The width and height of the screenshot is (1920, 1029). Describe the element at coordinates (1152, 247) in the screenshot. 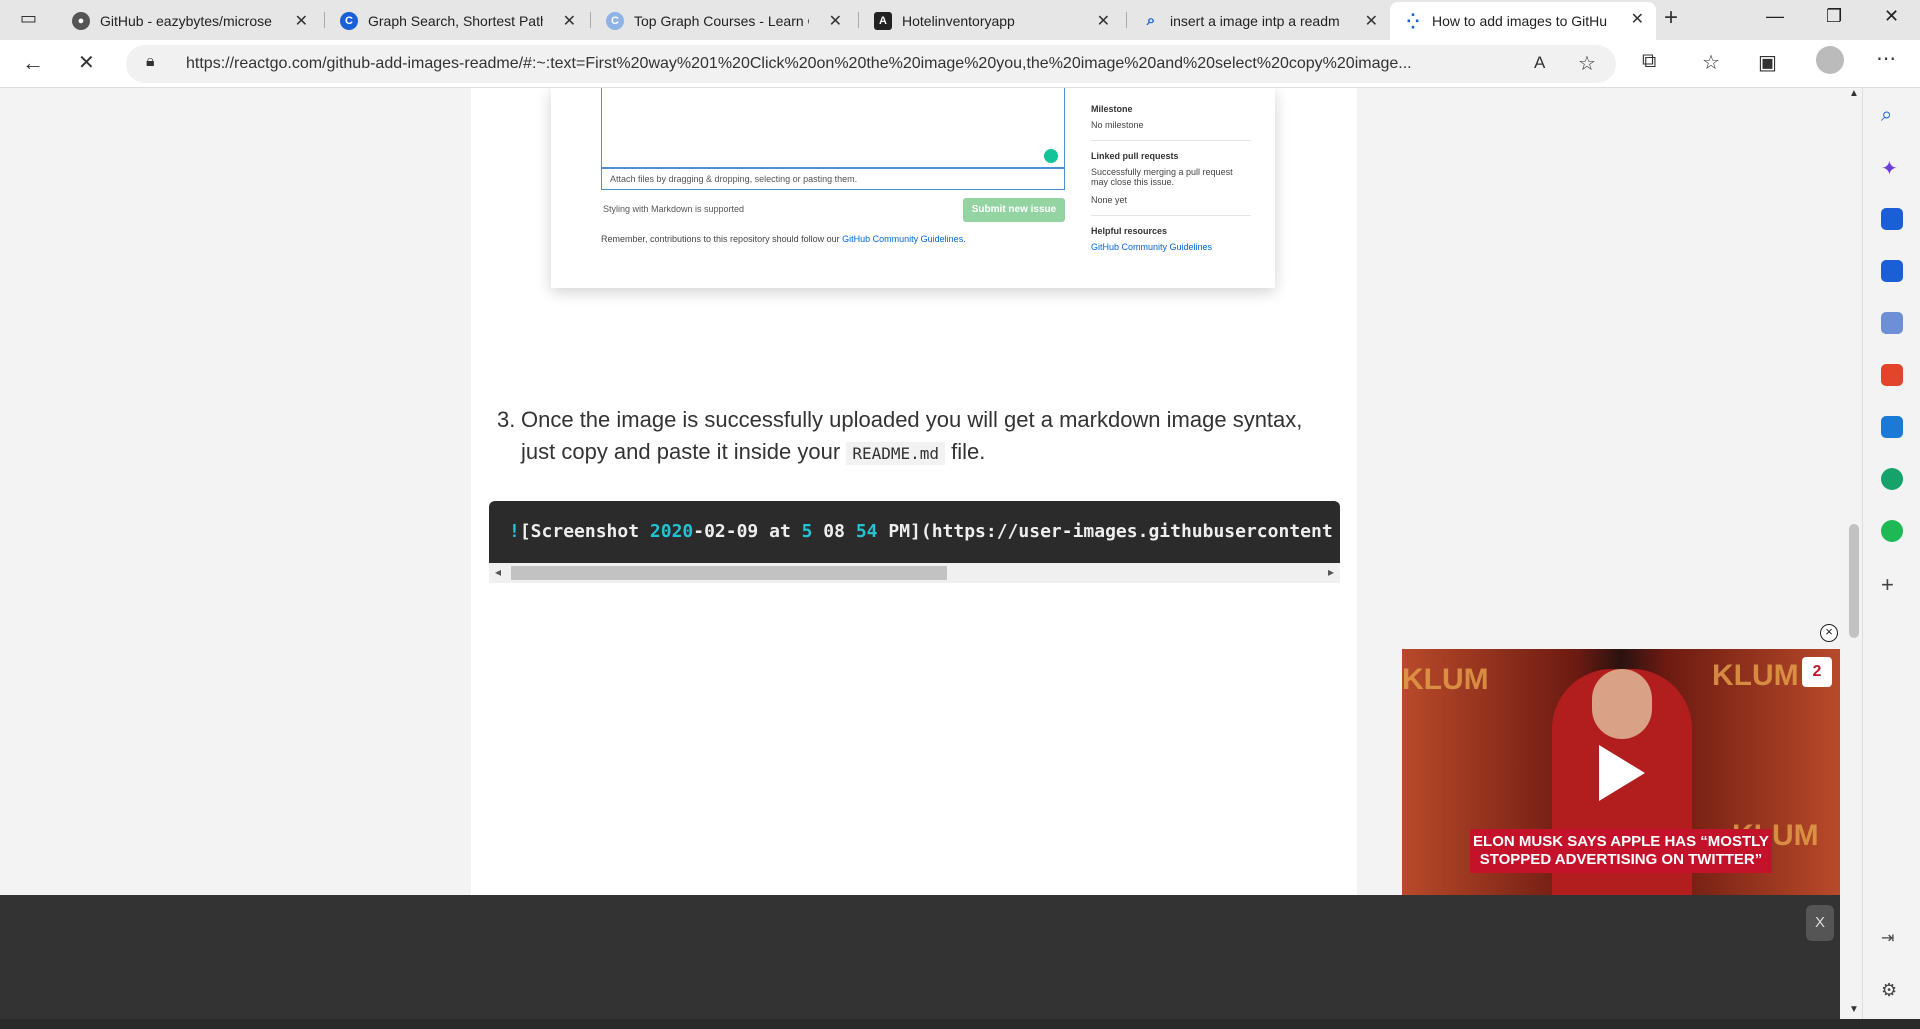

I see `helpful-link: GitHub Community Guidelines` at that location.